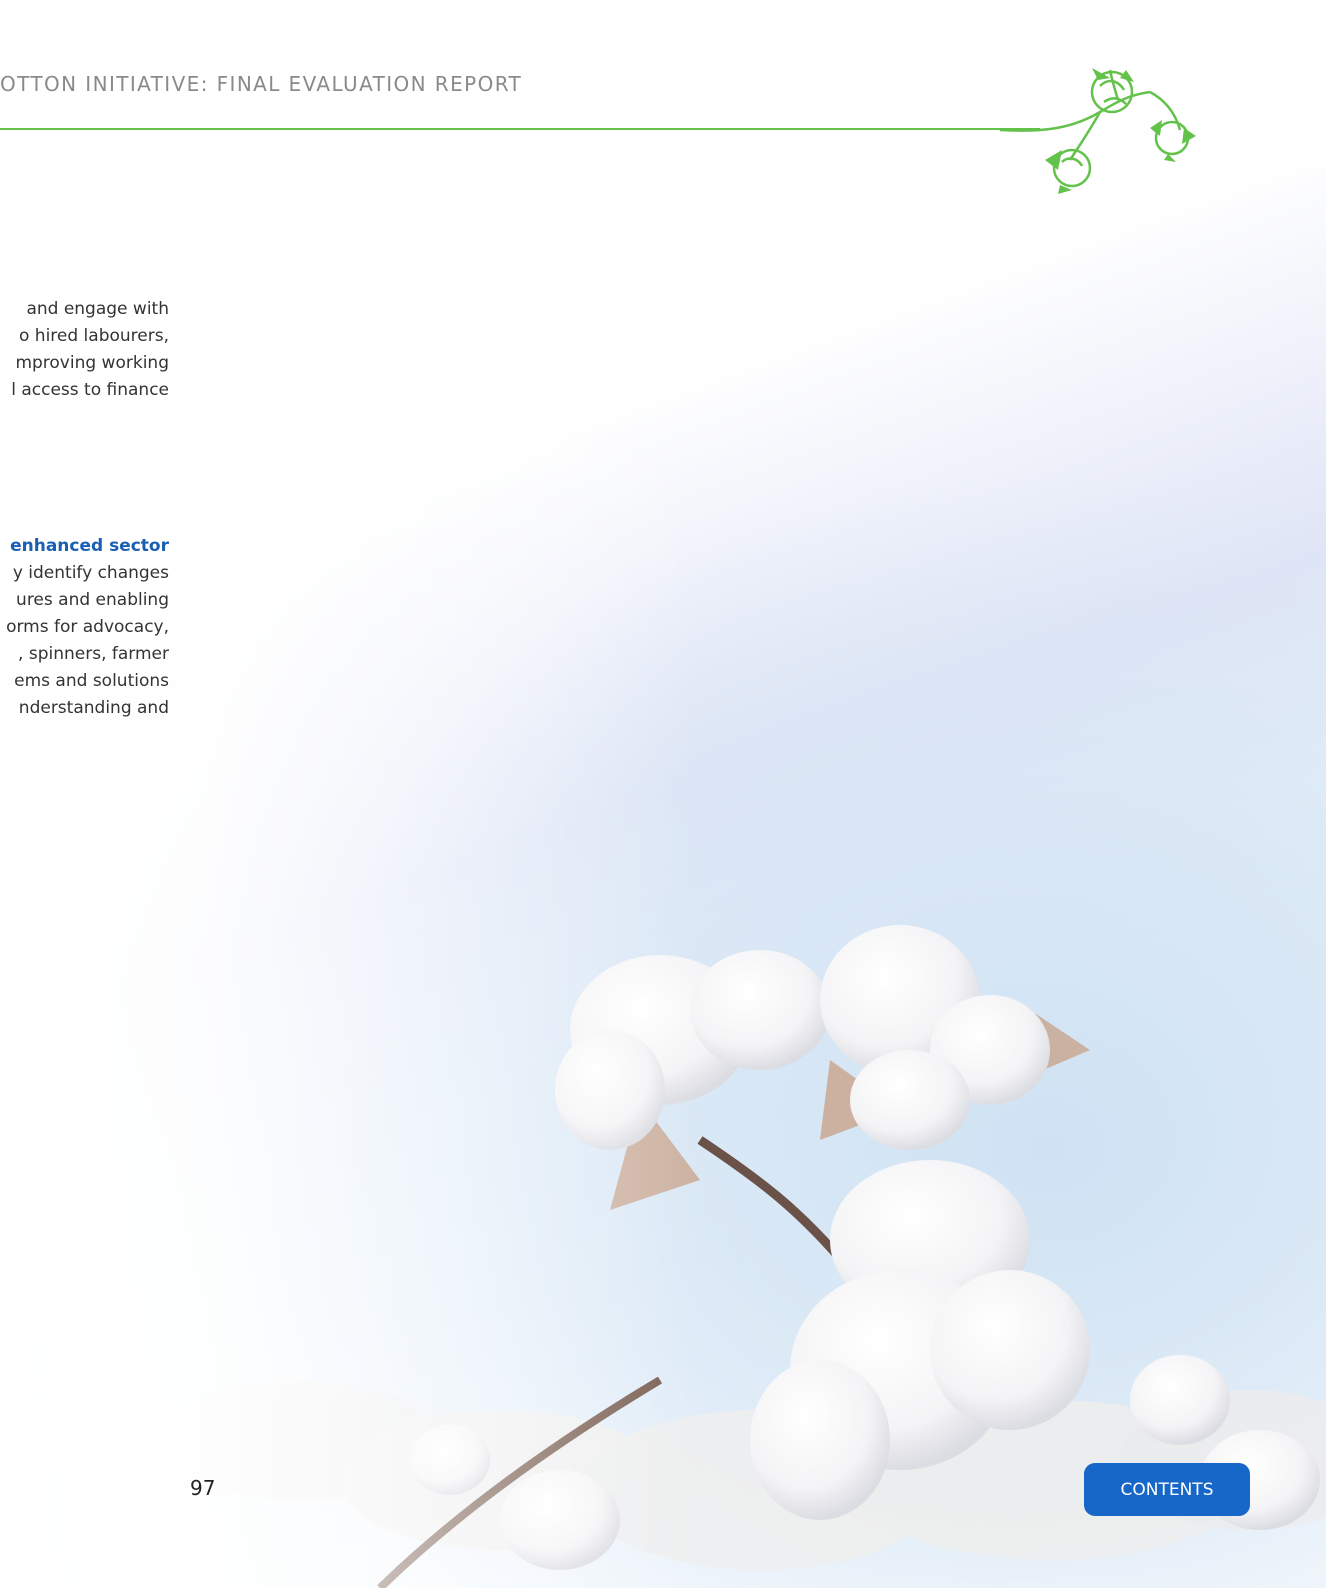 The height and width of the screenshot is (1588, 1326). Describe the element at coordinates (92, 600) in the screenshot. I see `paragraph-2-line: ures and enabling` at that location.